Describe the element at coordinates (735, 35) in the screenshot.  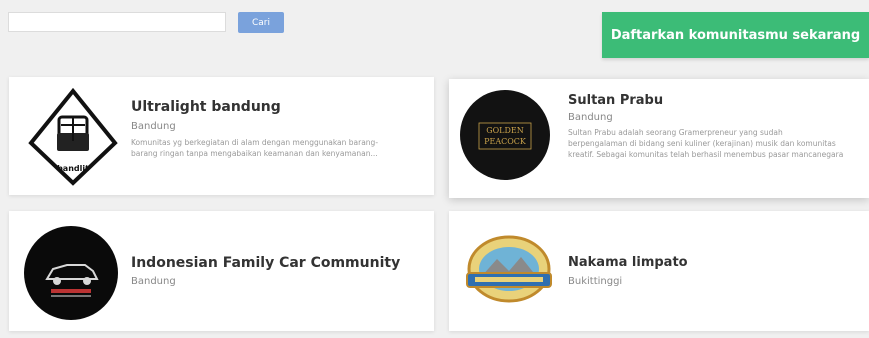
I see `register-community-button: Daftarkan komunitasmu sekarang` at that location.